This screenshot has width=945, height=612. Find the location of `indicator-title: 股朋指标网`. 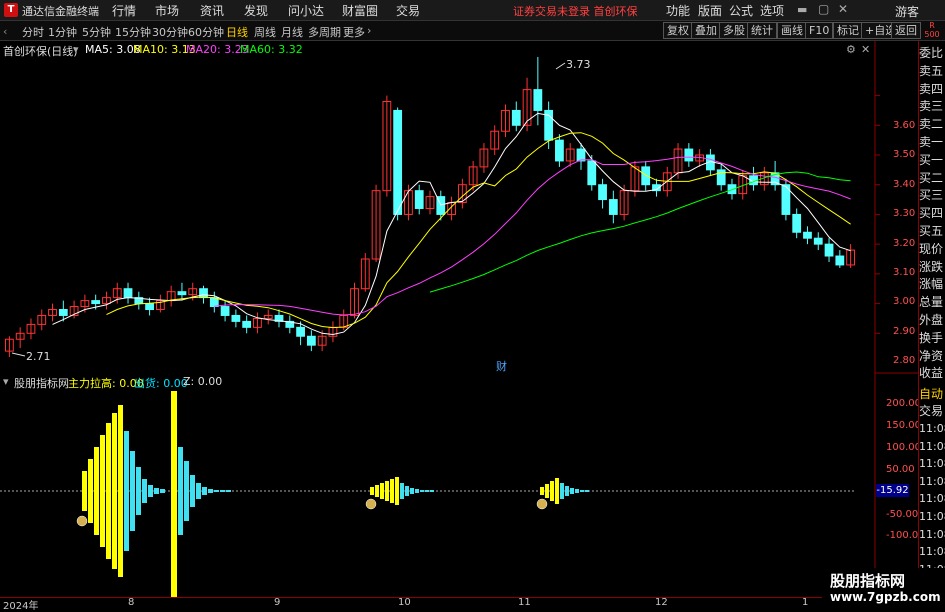

indicator-title: 股朋指标网 is located at coordinates (41, 383).